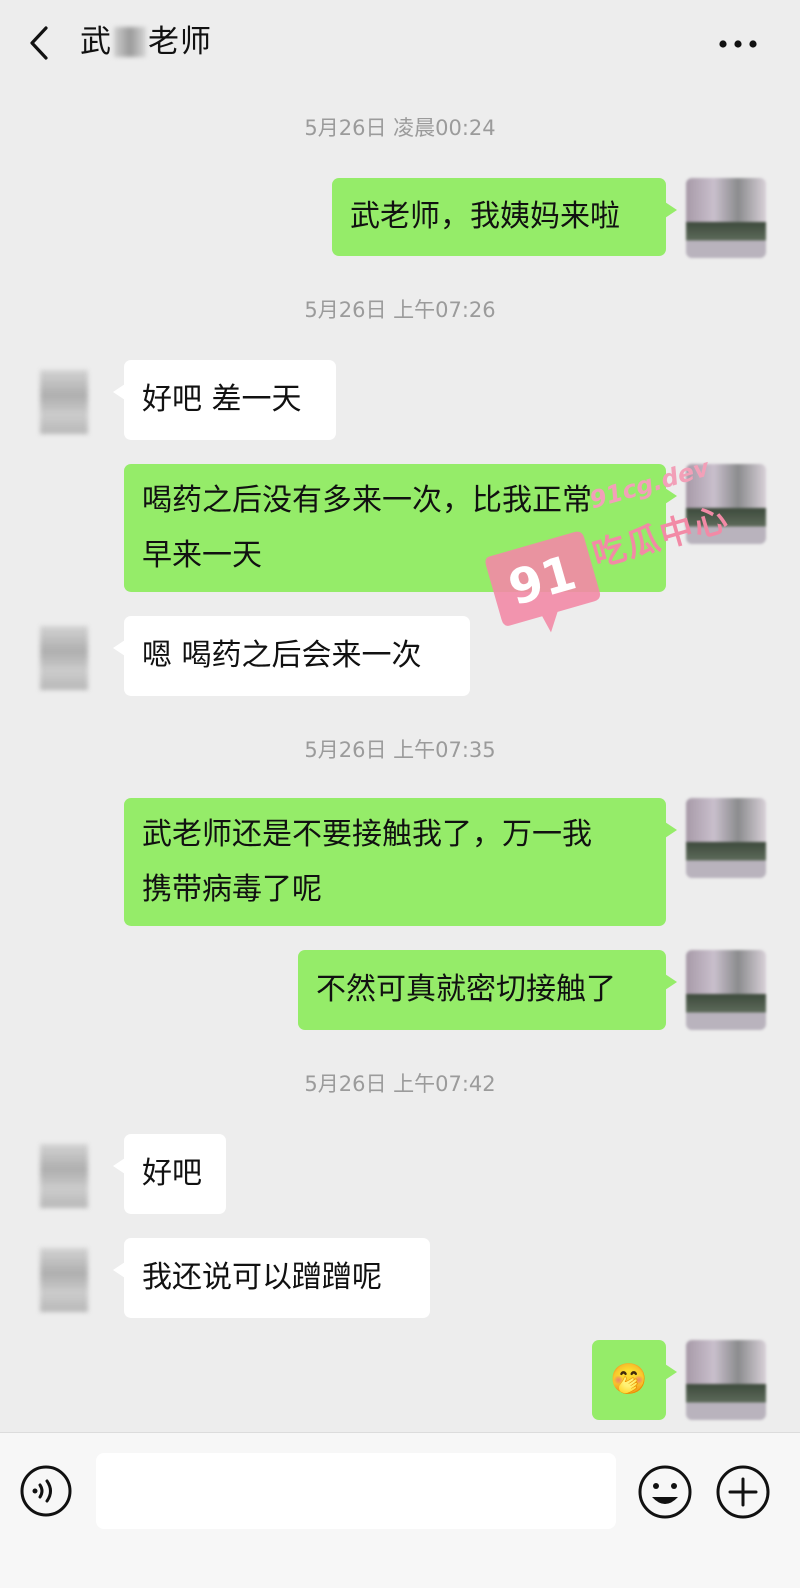 The height and width of the screenshot is (1588, 800). Describe the element at coordinates (400, 750) in the screenshot. I see `timestamp: 5月26日 上午07:35` at that location.